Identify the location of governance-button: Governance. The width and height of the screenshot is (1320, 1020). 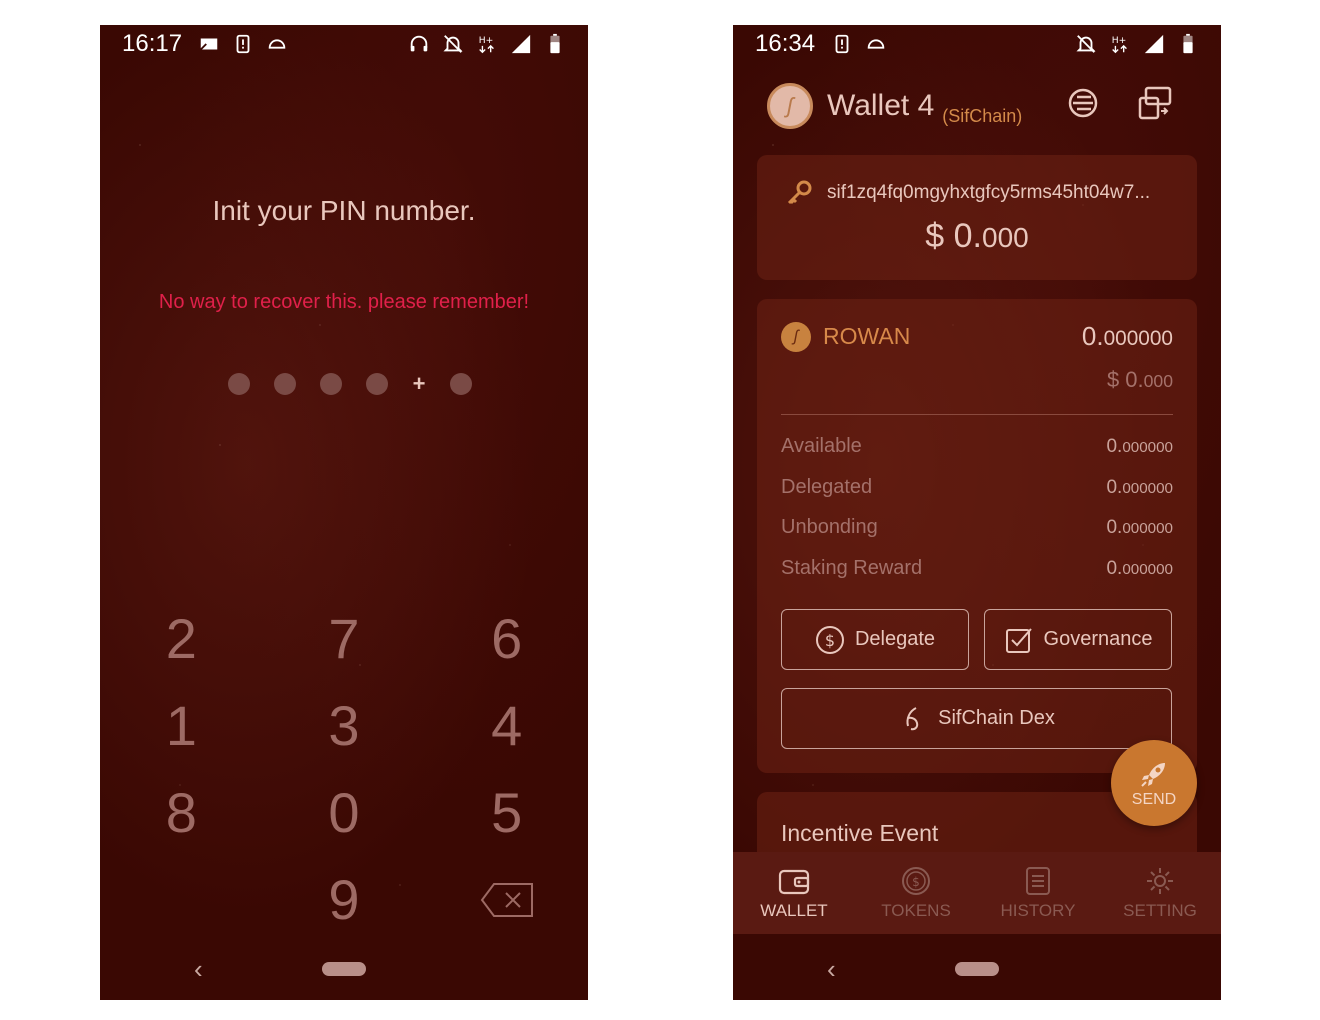
(1078, 639).